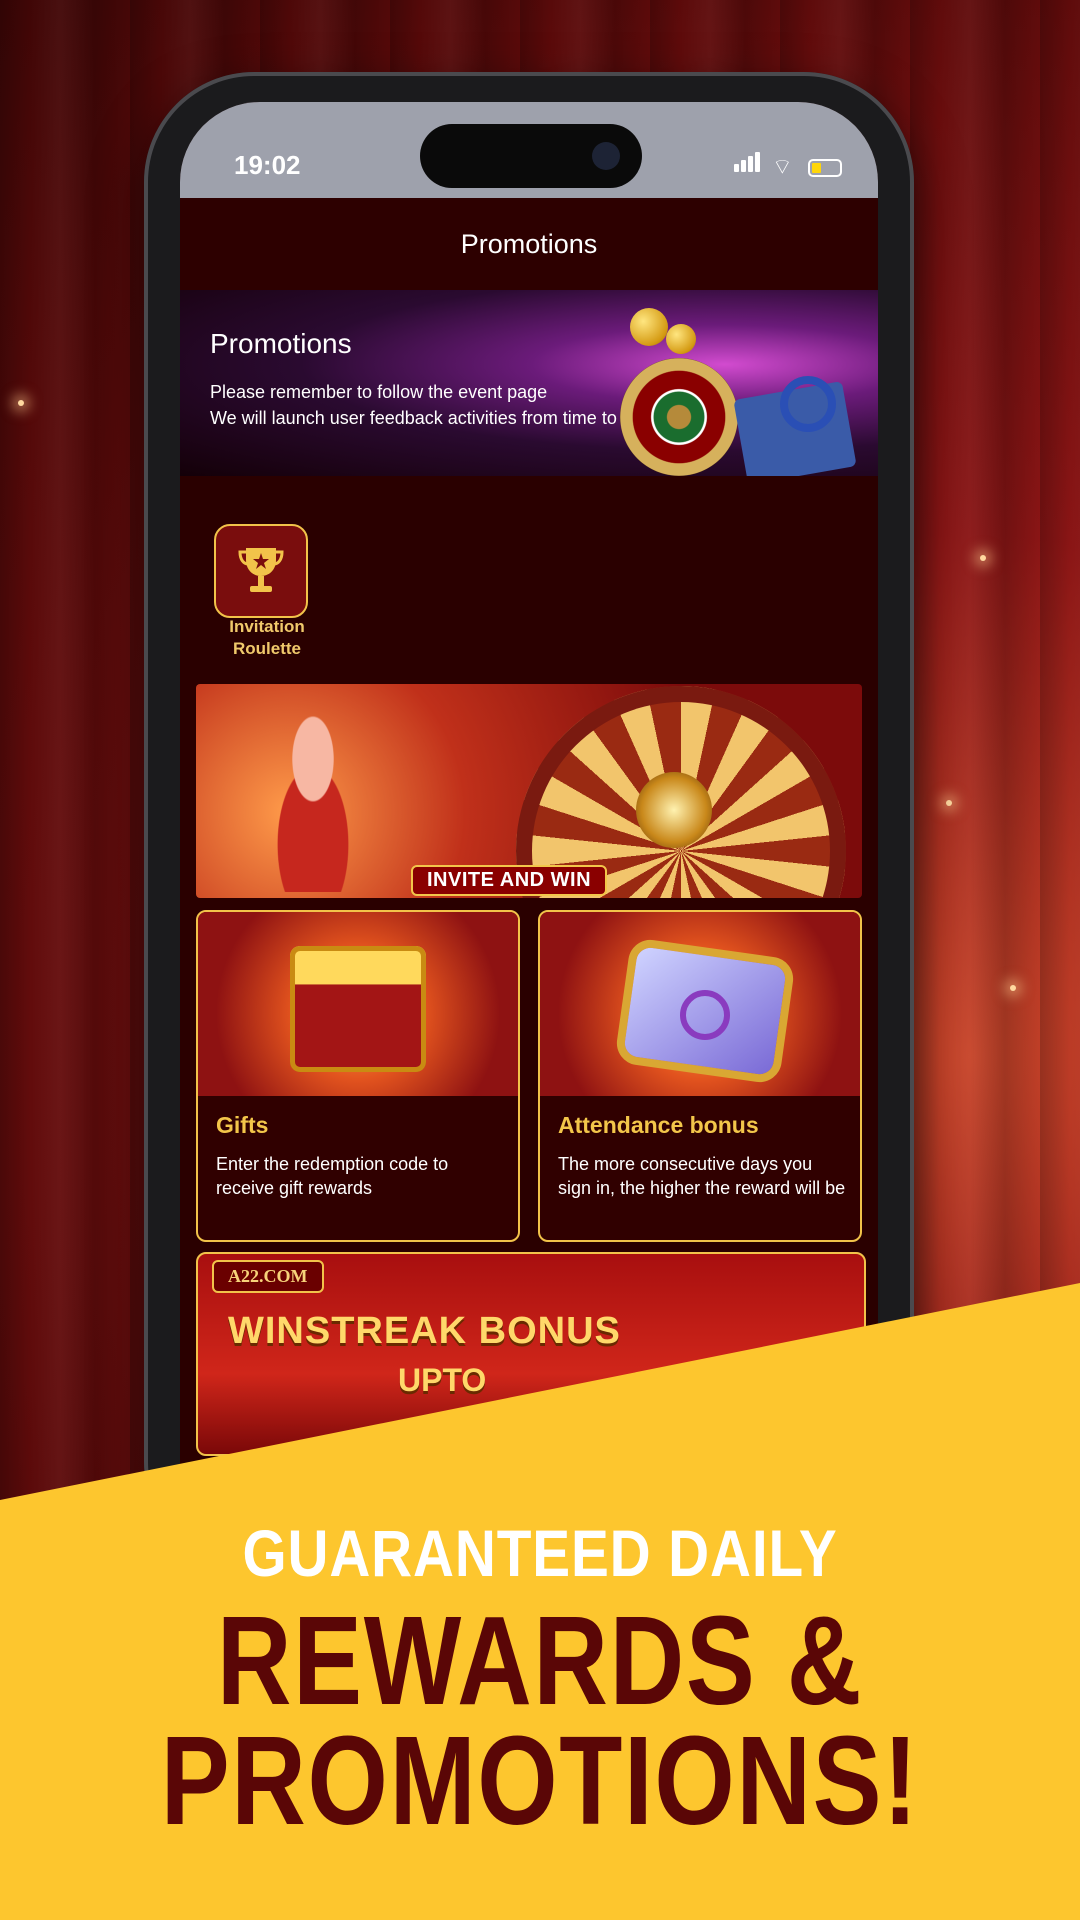 This screenshot has width=1080, height=1920. What do you see at coordinates (782, 166) in the screenshot?
I see `wifi-icon: ⌔` at bounding box center [782, 166].